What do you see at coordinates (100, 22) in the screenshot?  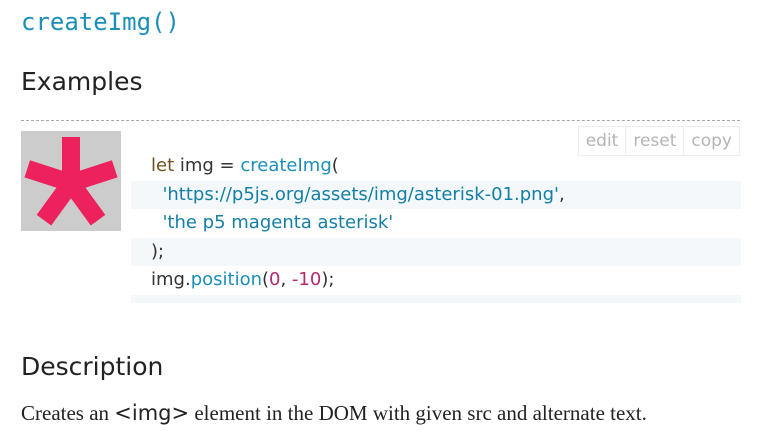 I see `function-title: createImg()` at bounding box center [100, 22].